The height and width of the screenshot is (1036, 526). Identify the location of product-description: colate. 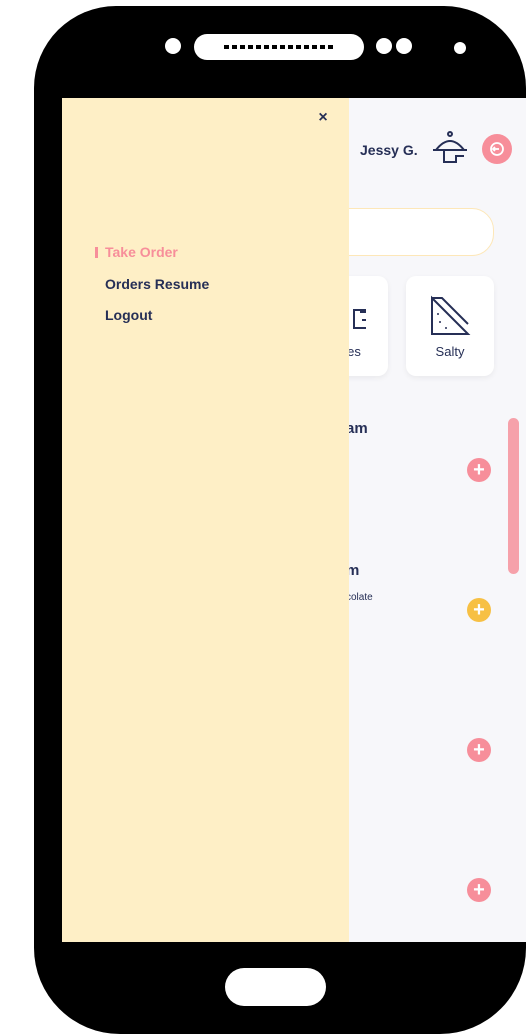
(359, 597).